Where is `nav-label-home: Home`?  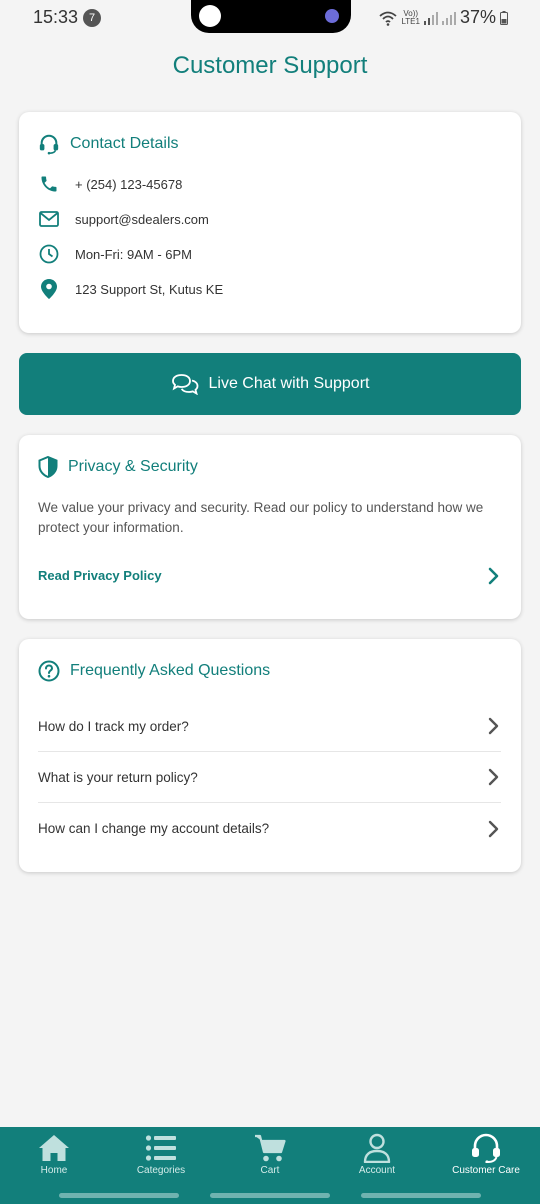 nav-label-home: Home is located at coordinates (54, 1170).